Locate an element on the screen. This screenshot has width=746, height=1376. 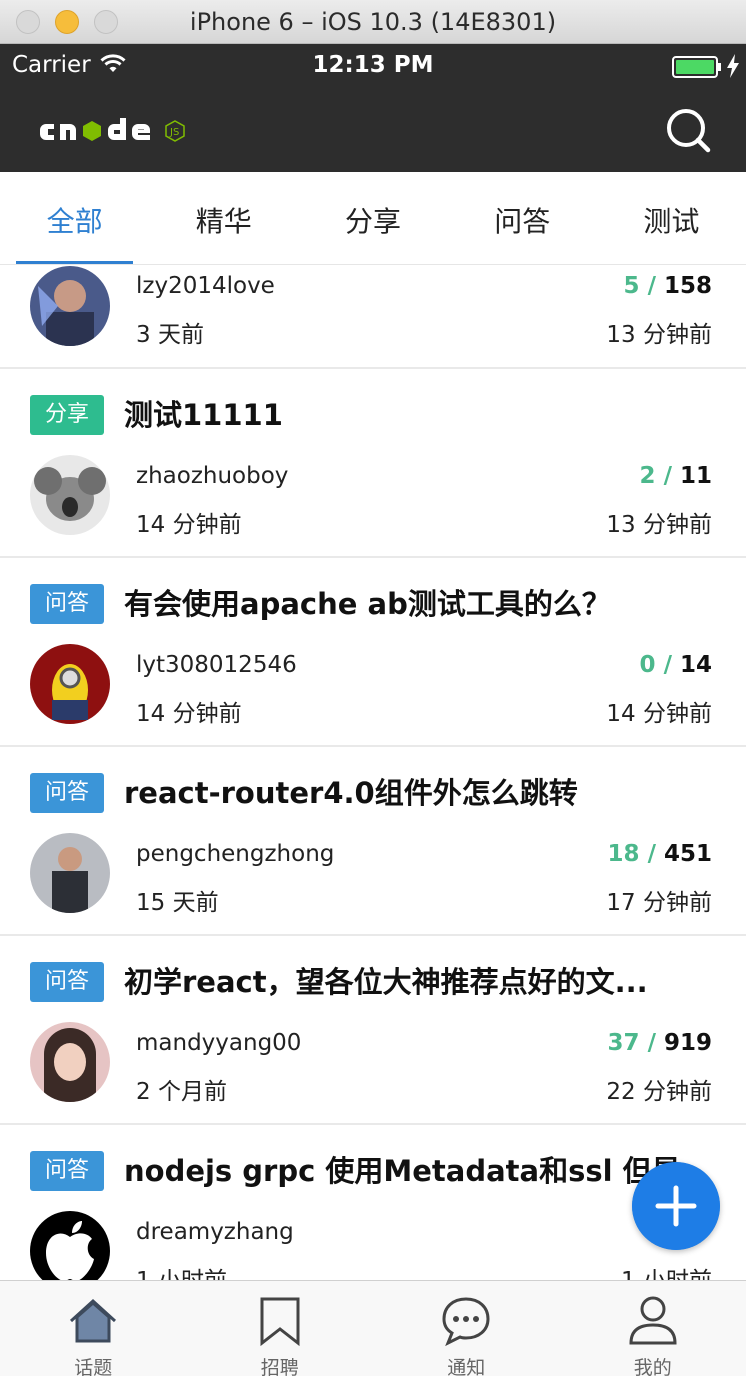
last-reply-time: 17 分钟前 is located at coordinates (659, 903).